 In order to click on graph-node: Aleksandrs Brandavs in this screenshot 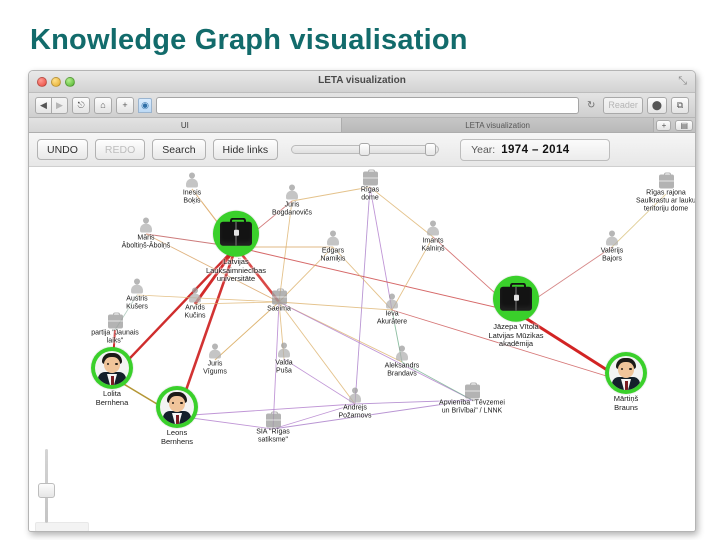, I will do `click(402, 362)`.